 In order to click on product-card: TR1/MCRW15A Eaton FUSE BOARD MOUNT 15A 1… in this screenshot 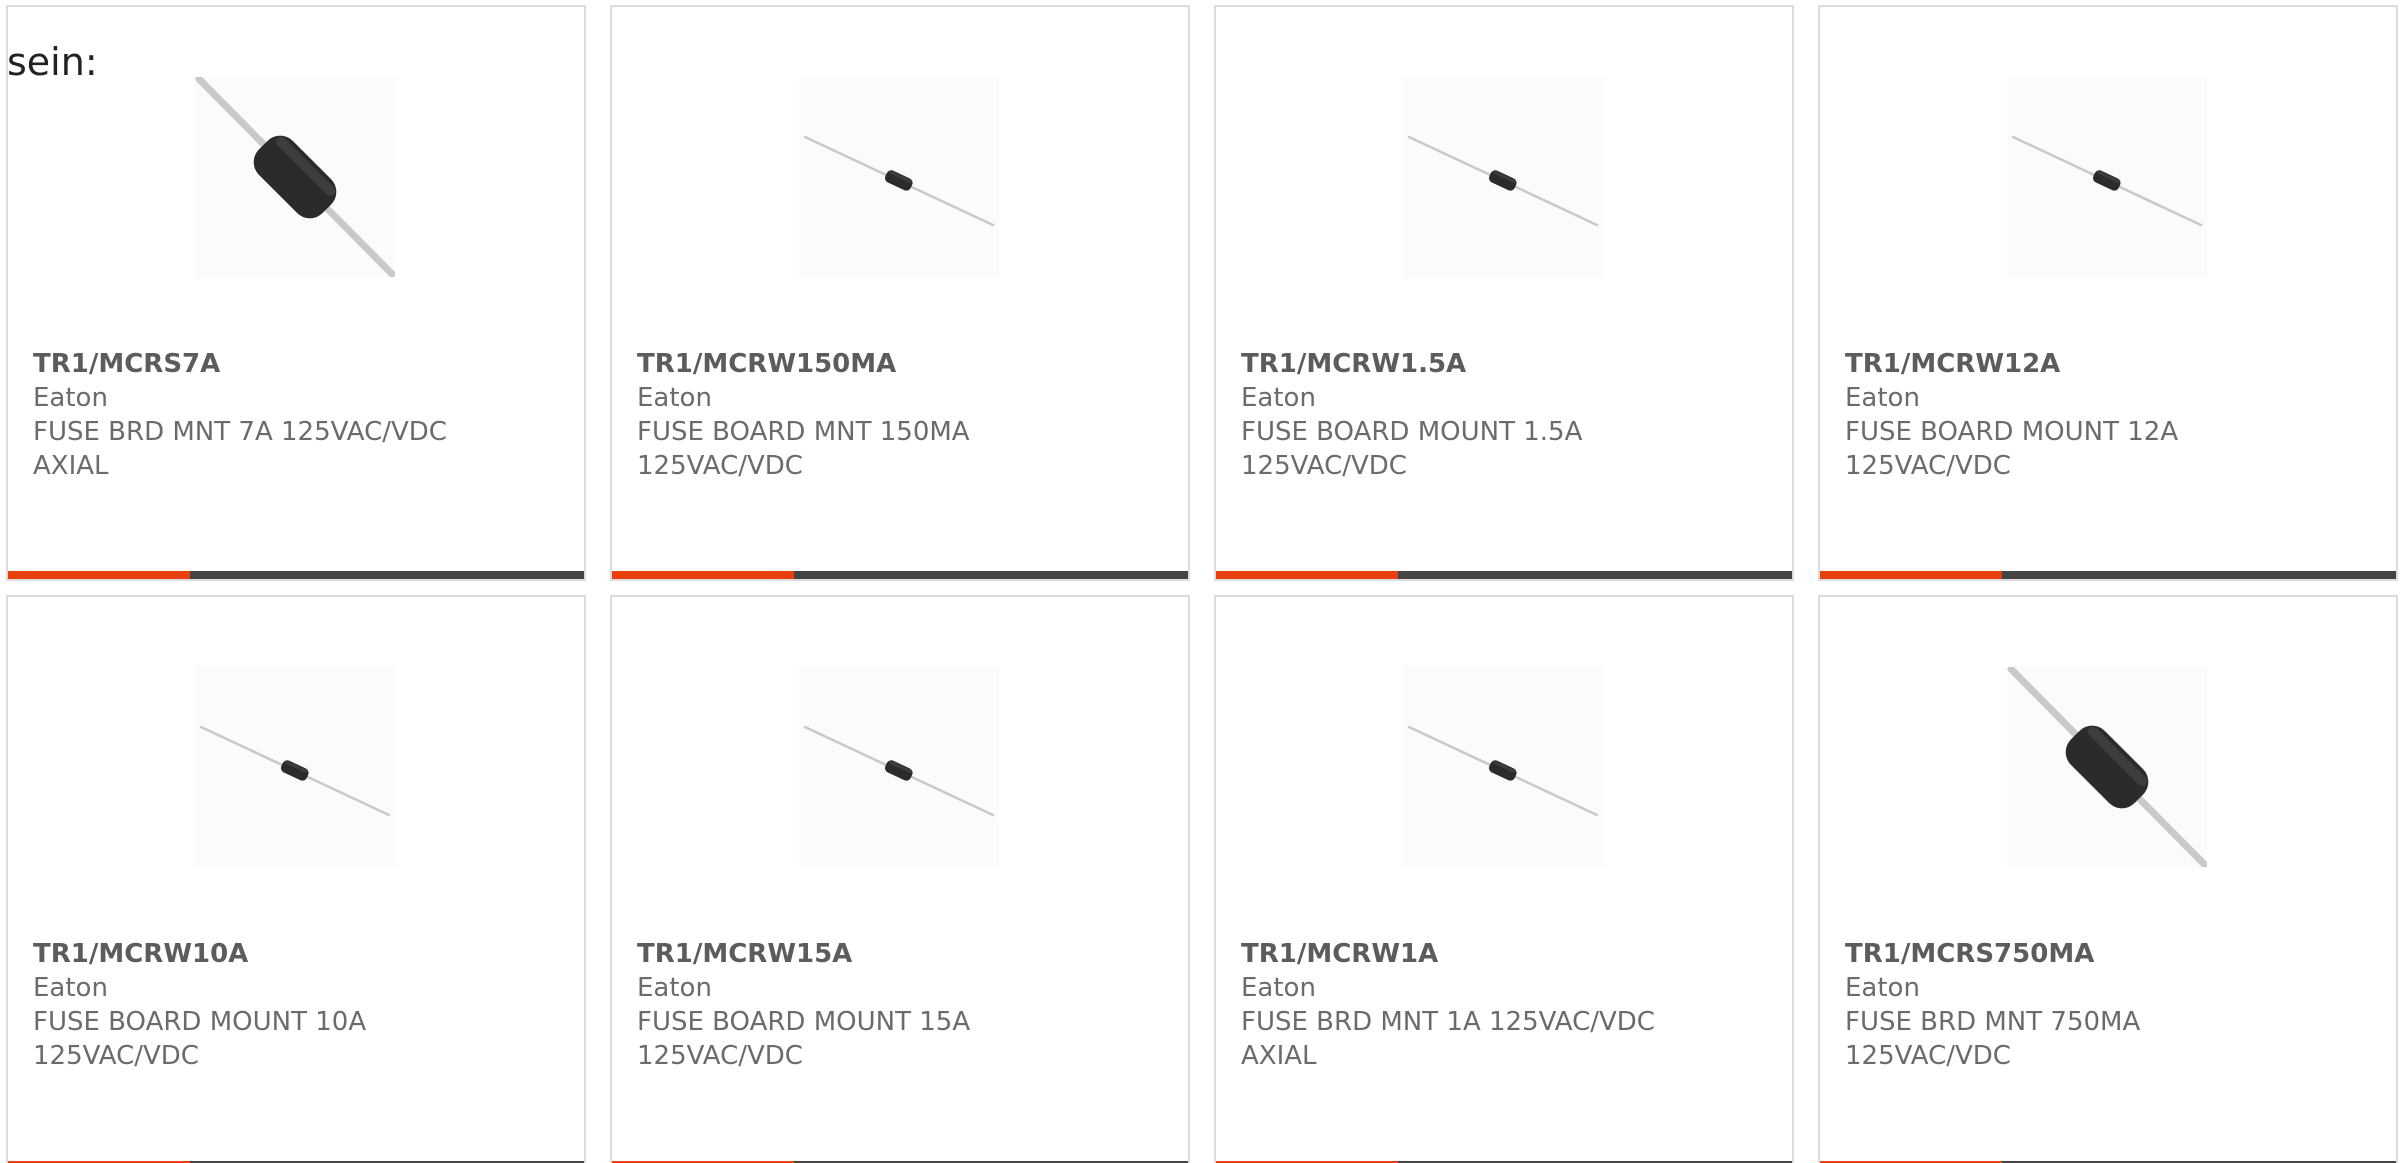, I will do `click(900, 879)`.